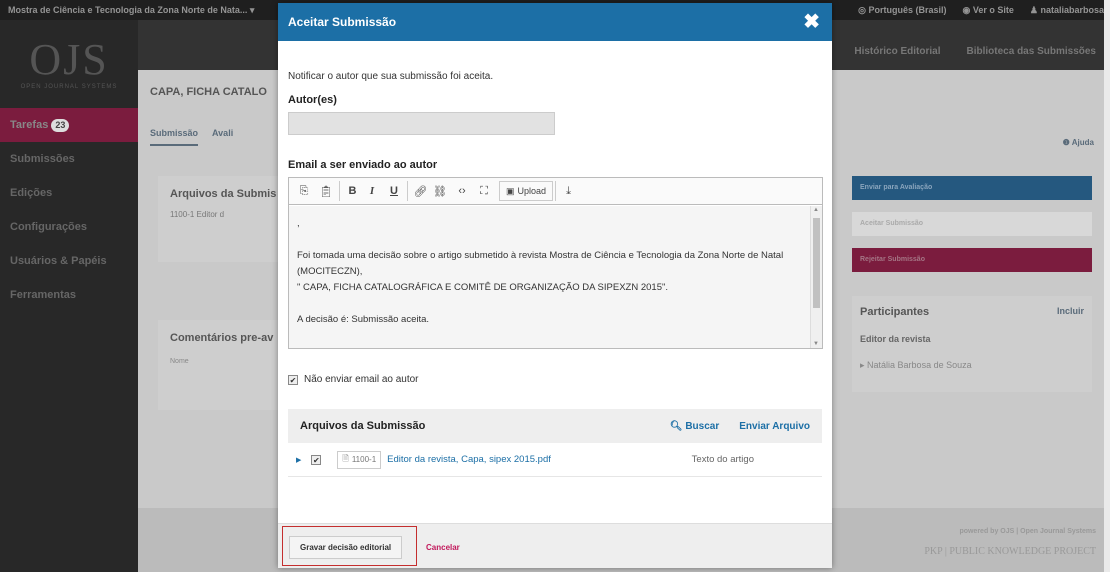  What do you see at coordinates (29, 125) in the screenshot?
I see `sidebar-item-label: Tarefas` at bounding box center [29, 125].